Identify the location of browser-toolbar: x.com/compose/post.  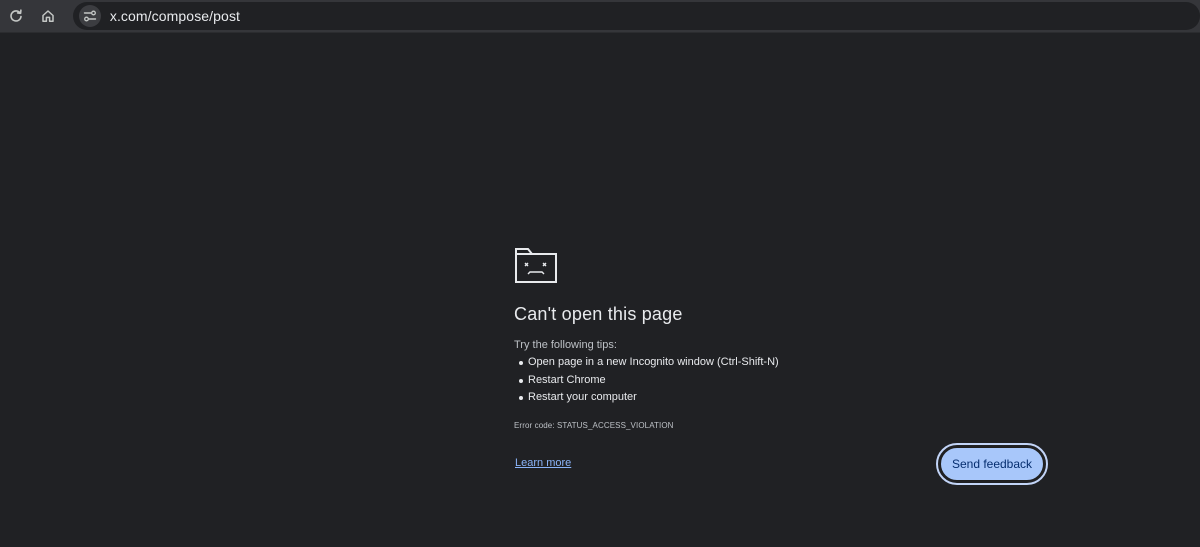
(600, 16).